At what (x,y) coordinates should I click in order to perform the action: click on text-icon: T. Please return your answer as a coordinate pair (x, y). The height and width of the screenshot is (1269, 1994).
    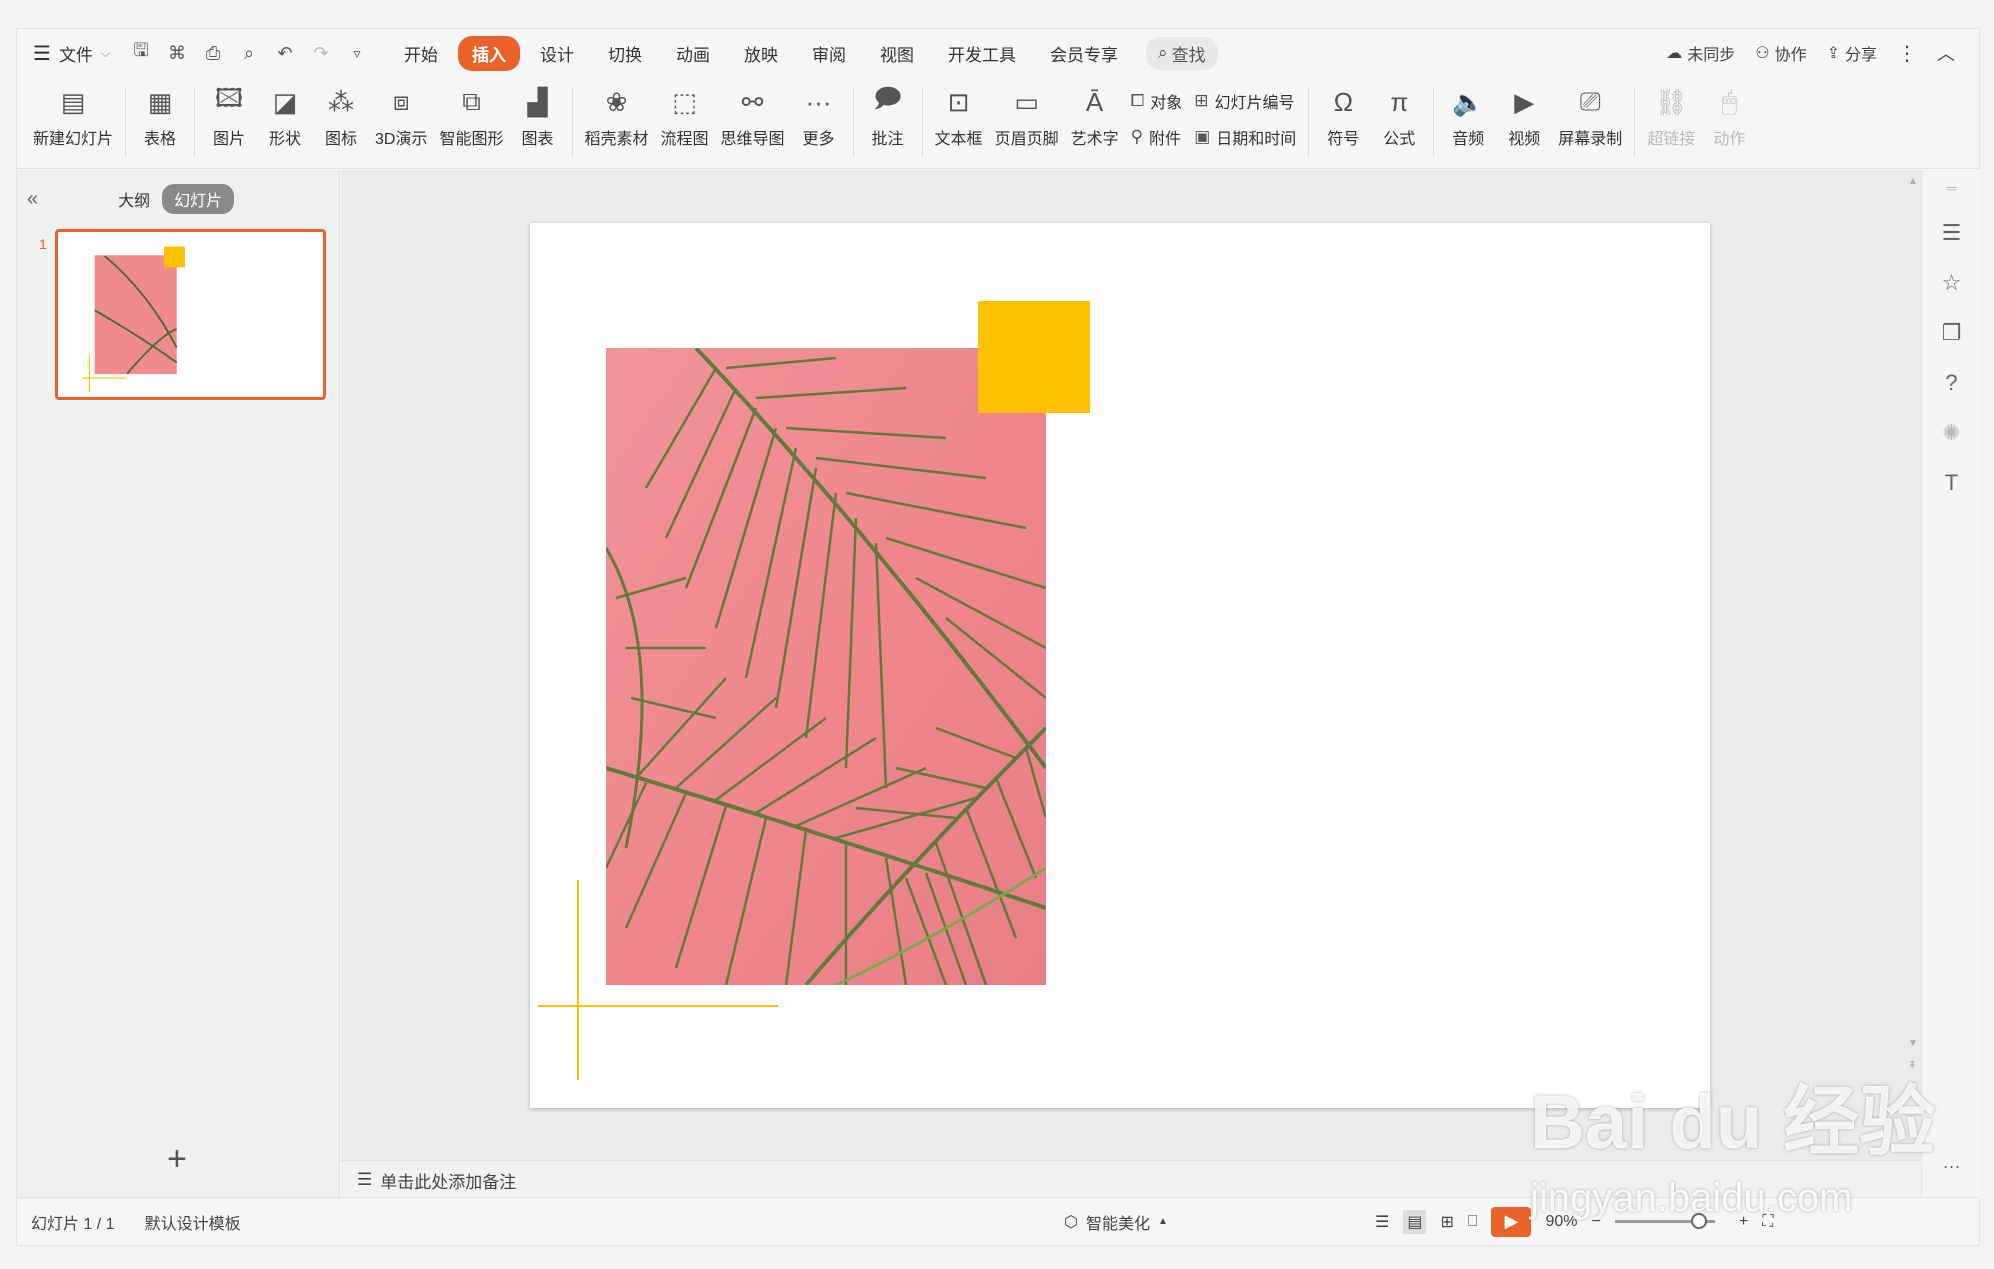
    Looking at the image, I should click on (1951, 483).